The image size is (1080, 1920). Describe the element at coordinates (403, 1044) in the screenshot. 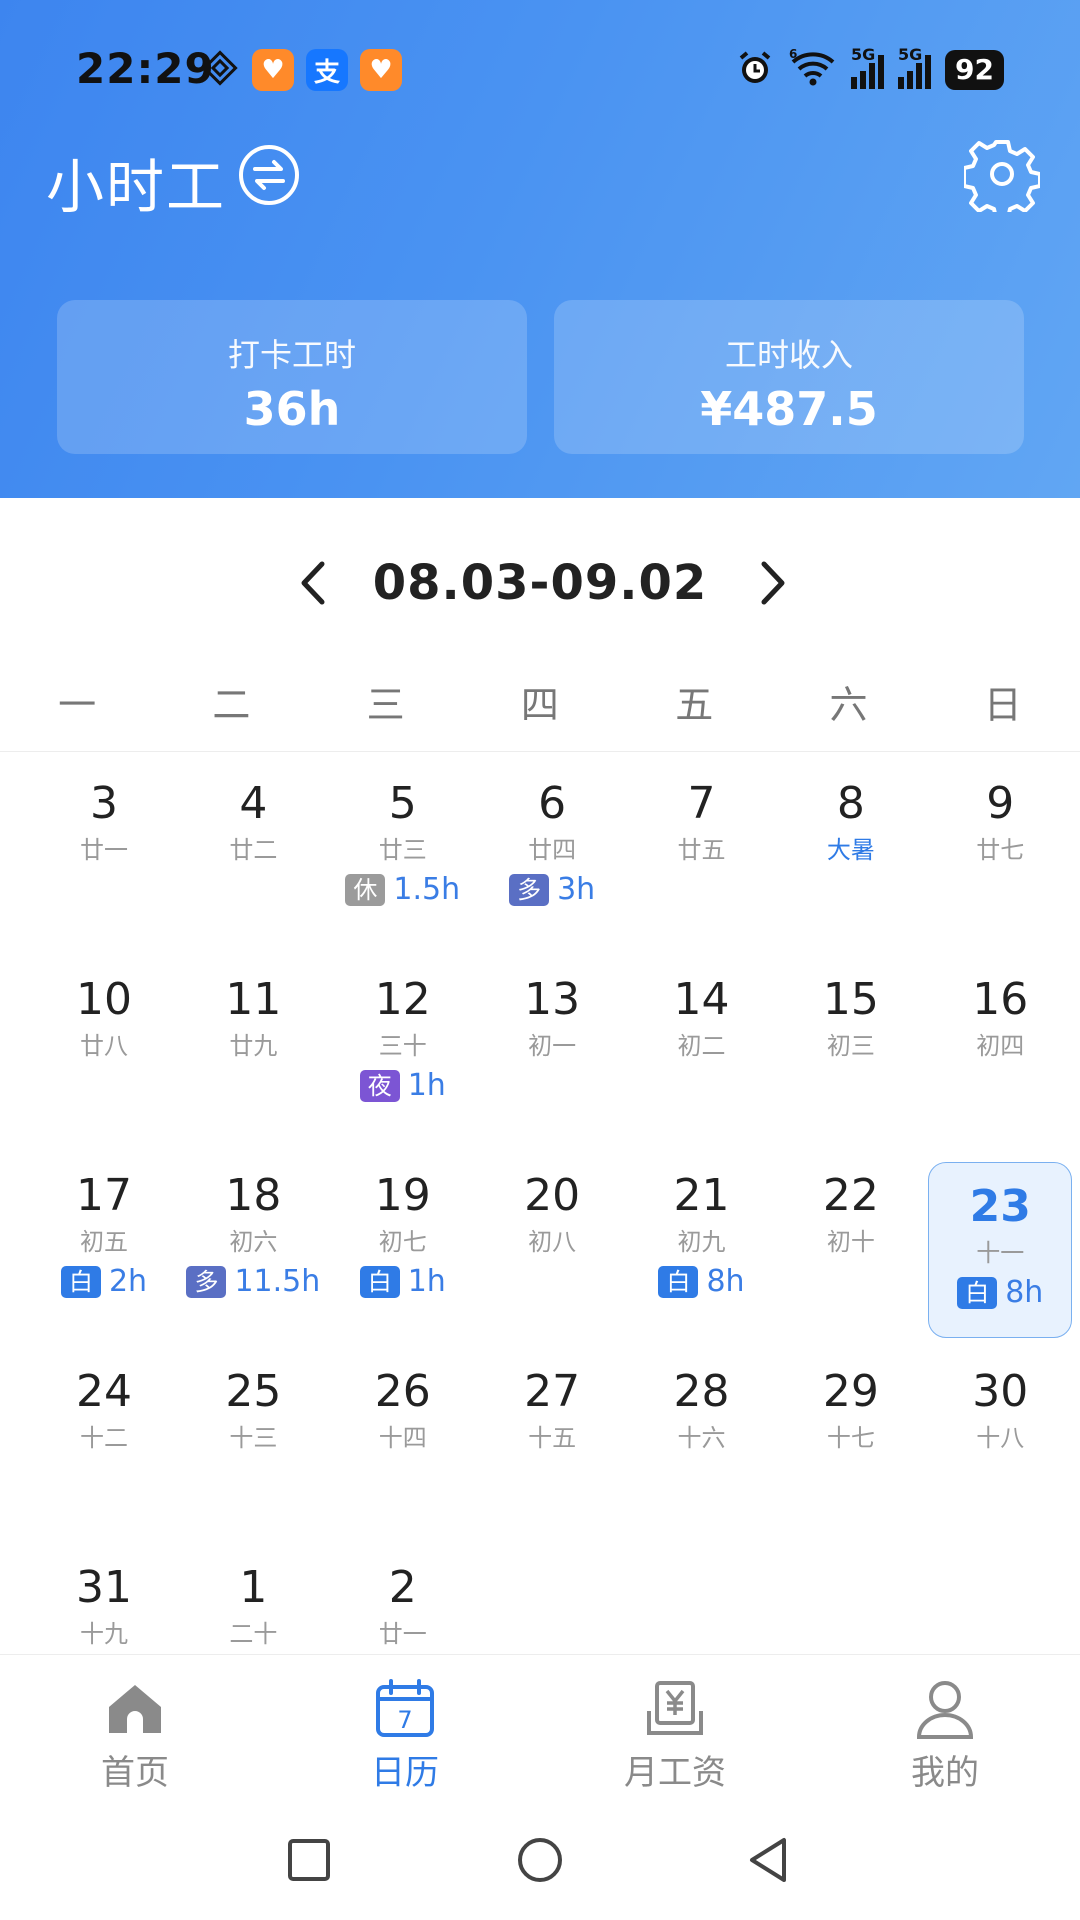

I see `calendar-day: 12 三十夜 1h` at that location.